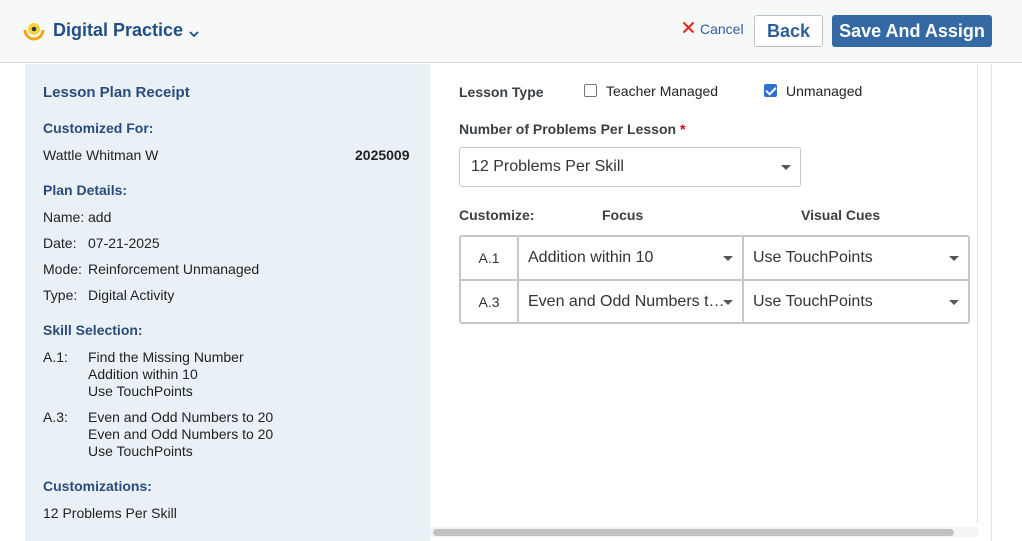 The height and width of the screenshot is (541, 1022). I want to click on skill-detail-line: Addition within 10, so click(143, 374).